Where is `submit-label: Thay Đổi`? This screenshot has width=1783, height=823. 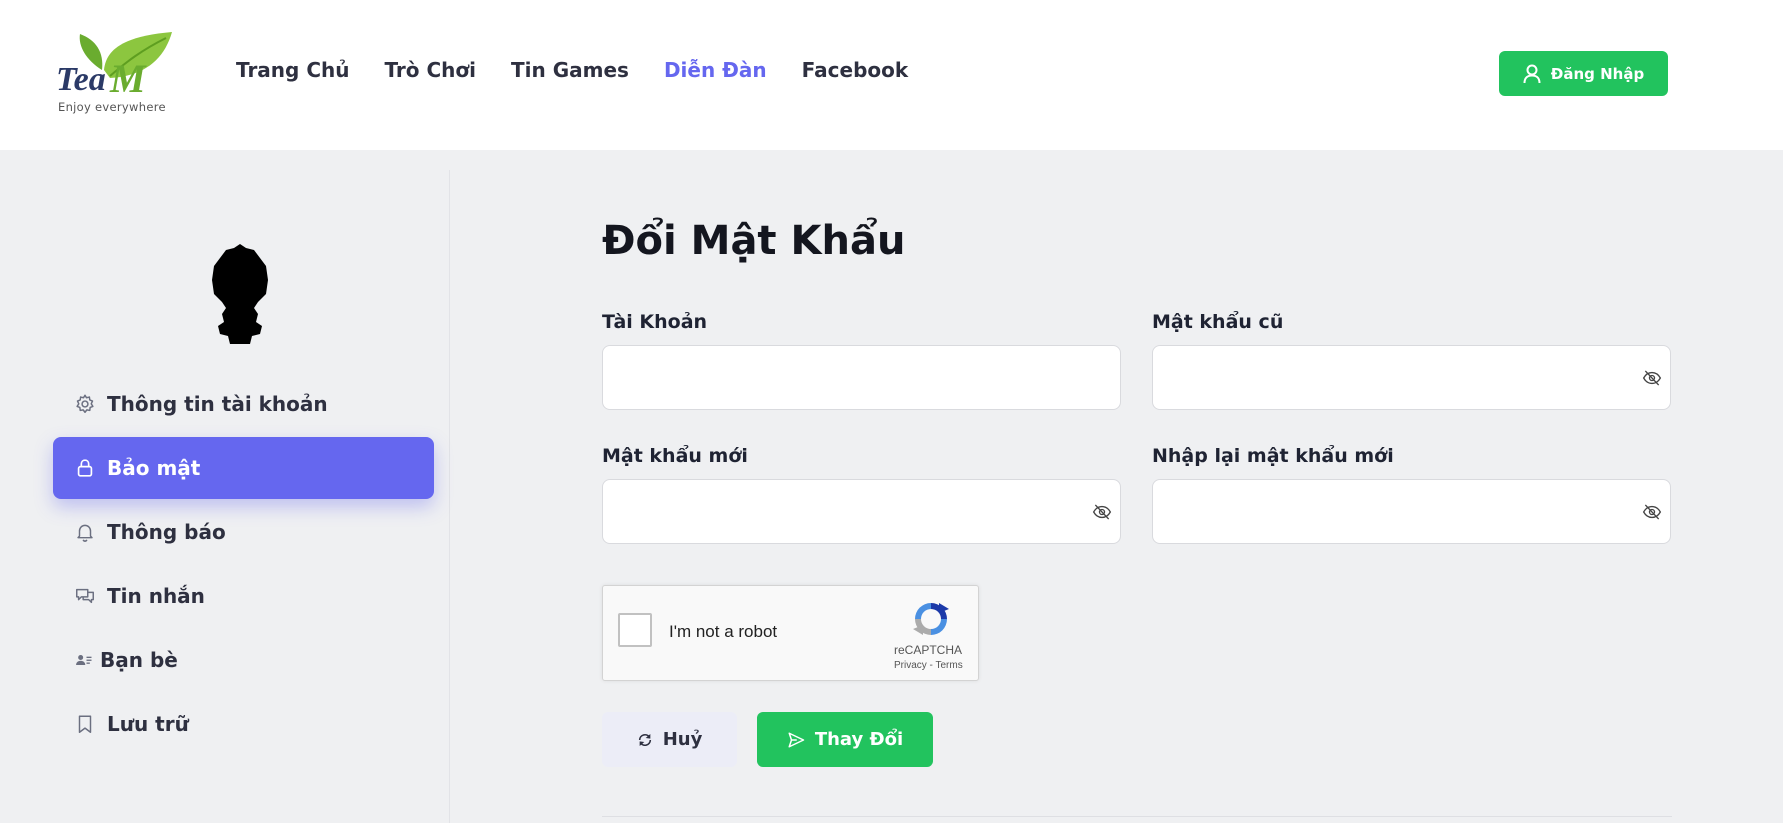
submit-label: Thay Đổi is located at coordinates (859, 739).